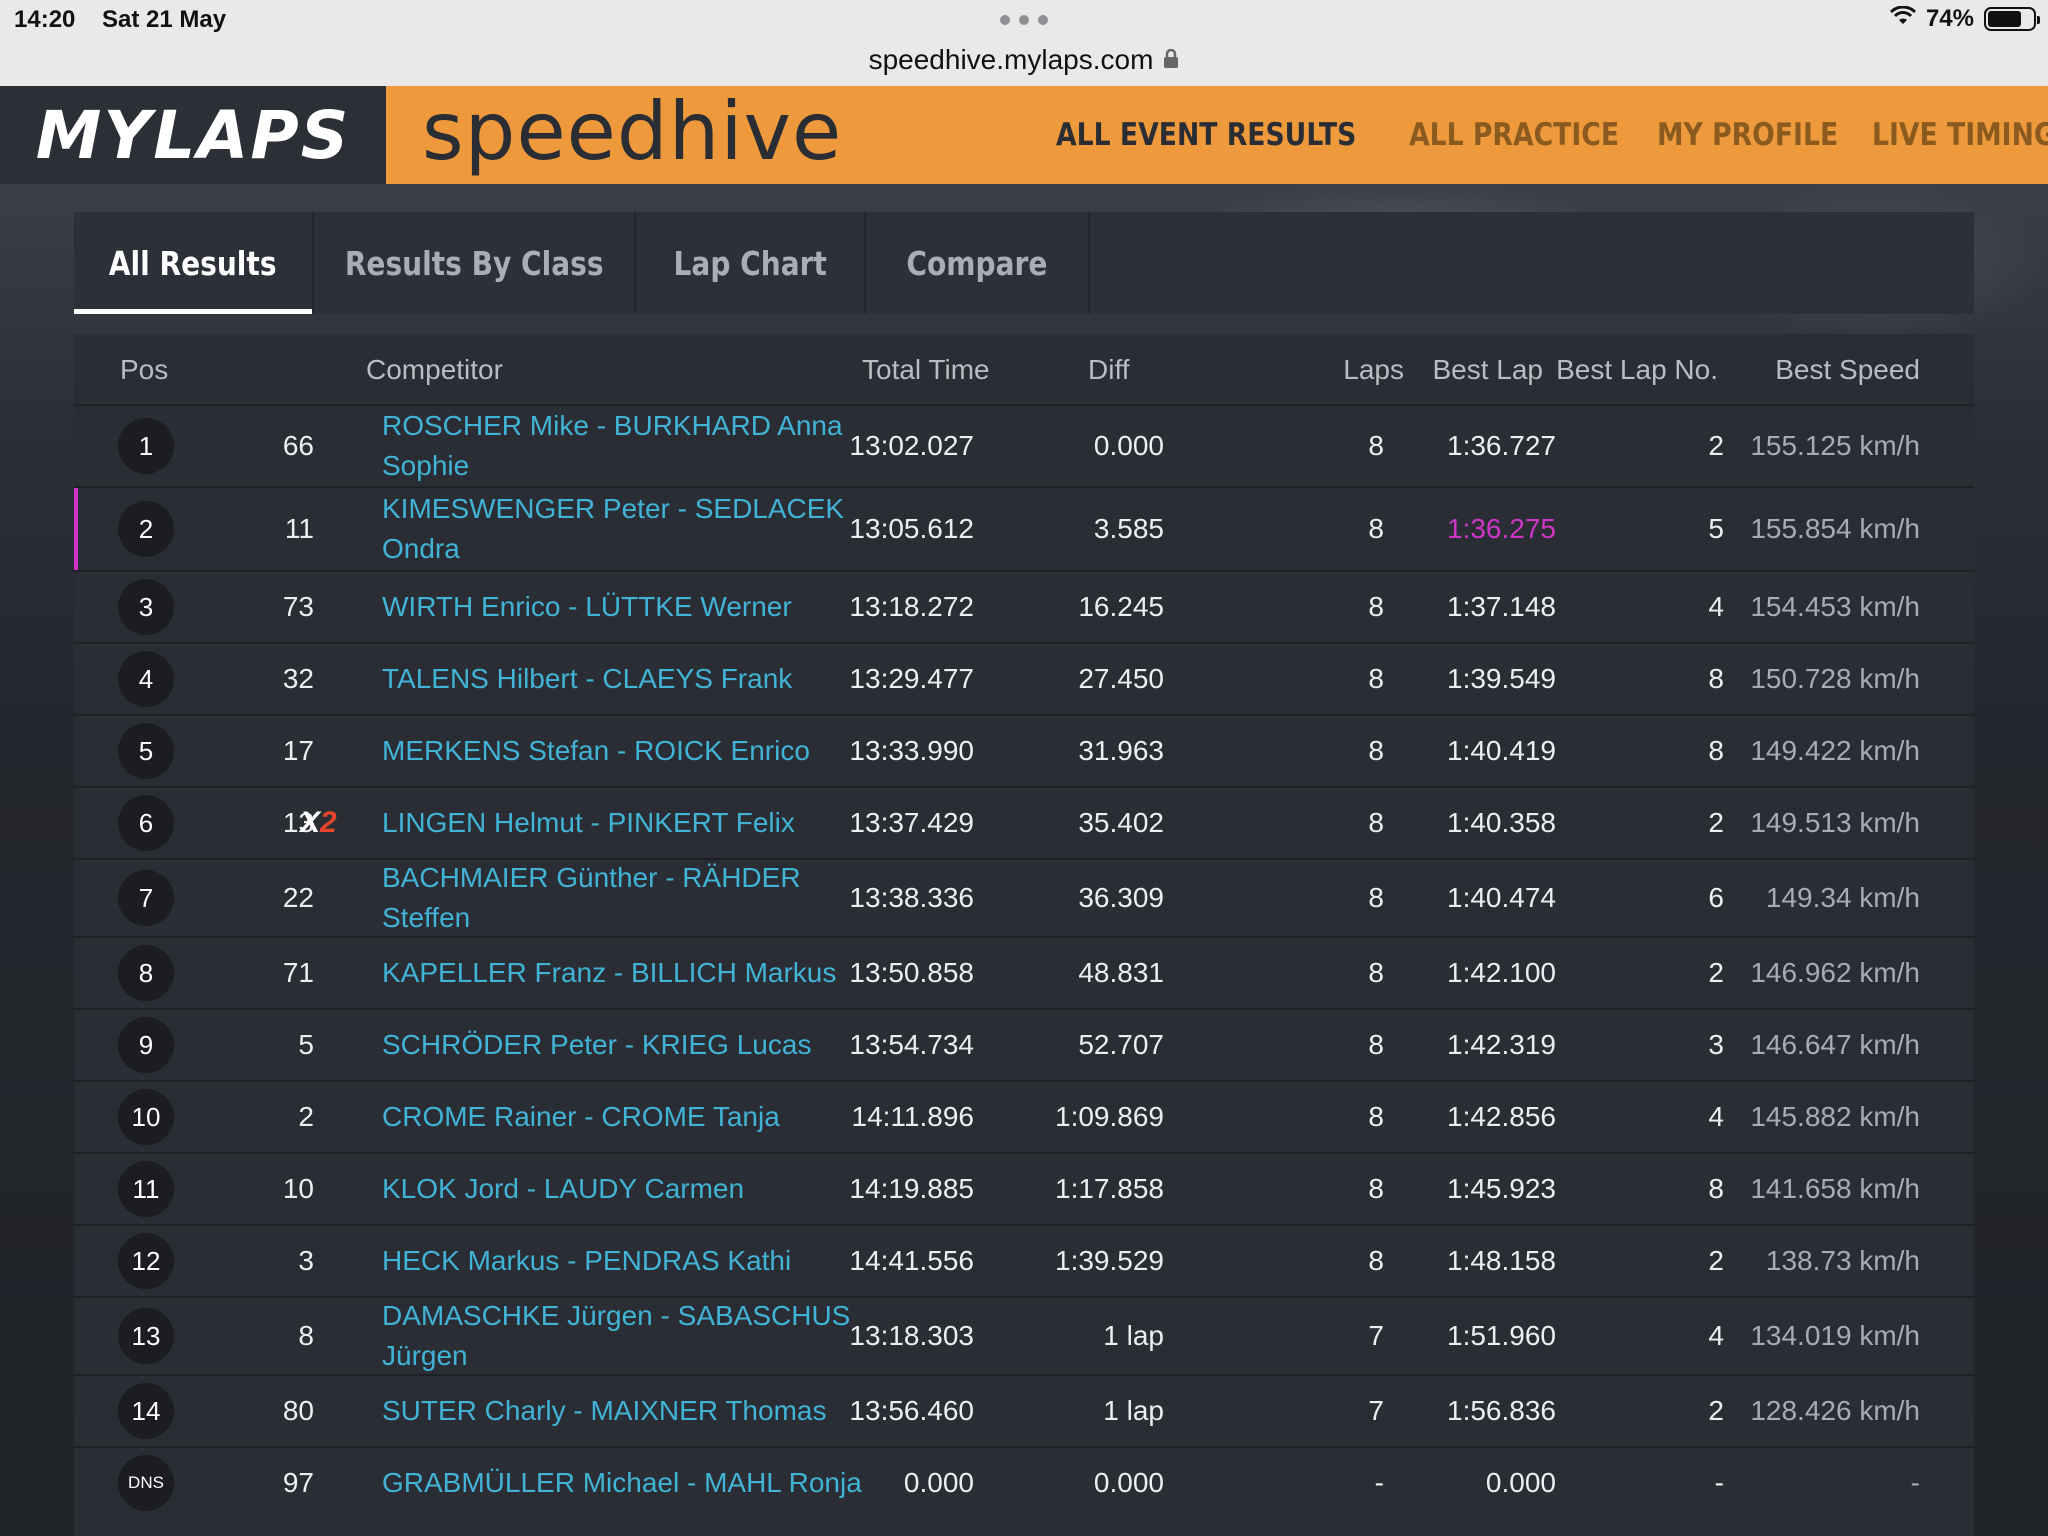 Image resolution: width=2048 pixels, height=1536 pixels. Describe the element at coordinates (434, 370) in the screenshot. I see `col-competitor: Competitor` at that location.